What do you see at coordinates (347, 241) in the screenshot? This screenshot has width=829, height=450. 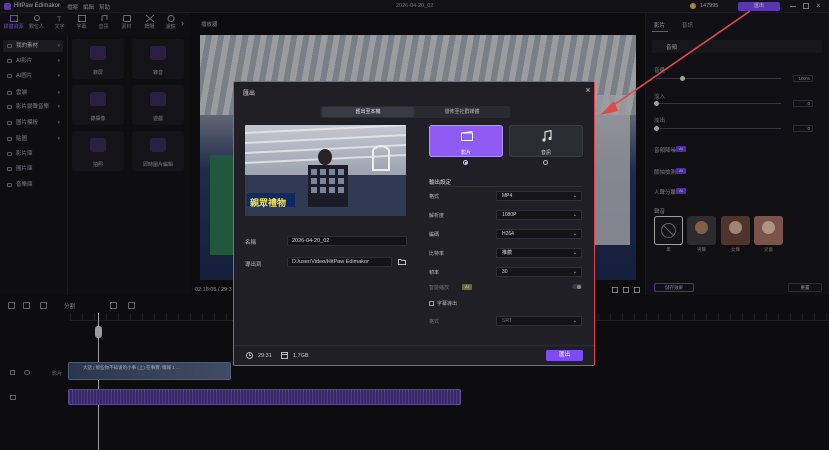 I see `name-input: 2026-04-20_02` at bounding box center [347, 241].